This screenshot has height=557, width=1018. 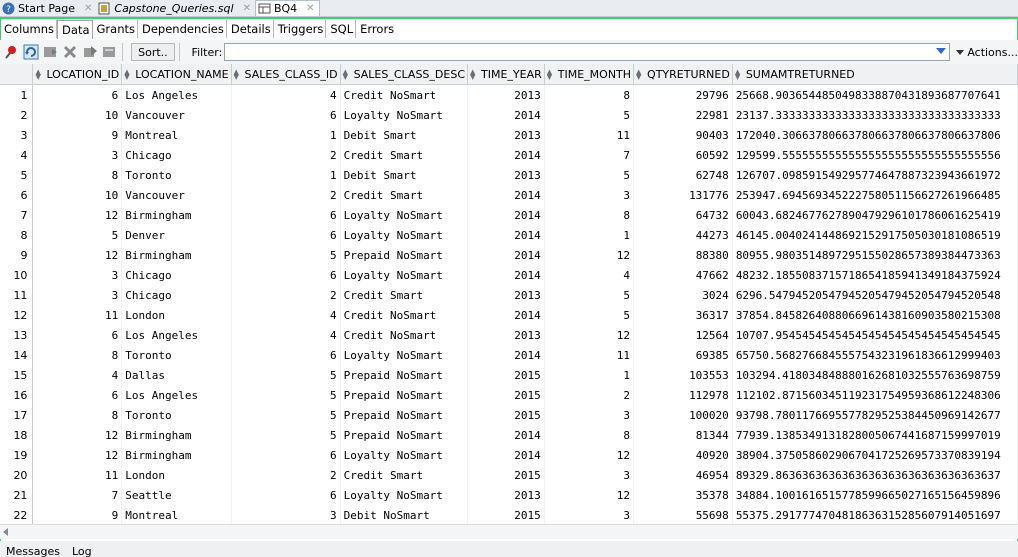 What do you see at coordinates (506, 135) in the screenshot?
I see `cell-time-year: 2013` at bounding box center [506, 135].